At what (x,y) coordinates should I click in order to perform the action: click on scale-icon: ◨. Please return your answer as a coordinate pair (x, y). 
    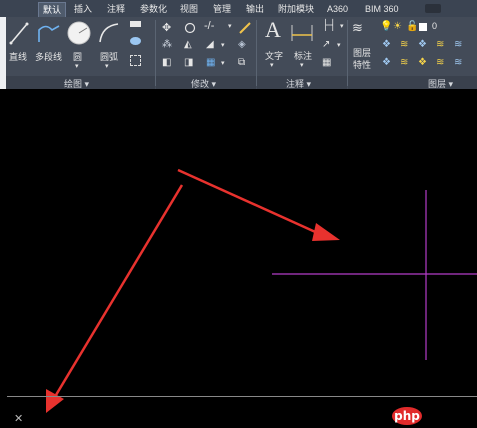
    Looking at the image, I should click on (188, 62).